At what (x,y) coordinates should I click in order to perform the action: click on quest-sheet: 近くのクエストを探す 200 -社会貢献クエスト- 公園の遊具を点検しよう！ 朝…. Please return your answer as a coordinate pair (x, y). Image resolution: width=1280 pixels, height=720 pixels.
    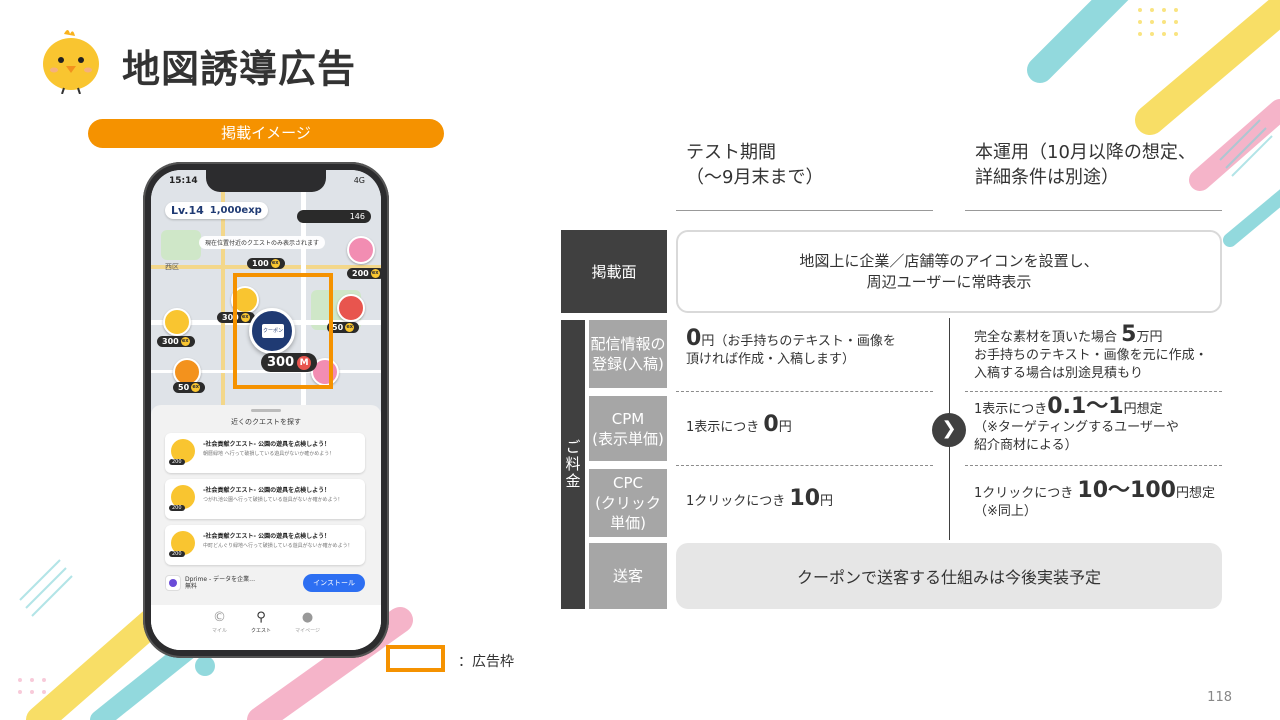
    Looking at the image, I should click on (266, 527).